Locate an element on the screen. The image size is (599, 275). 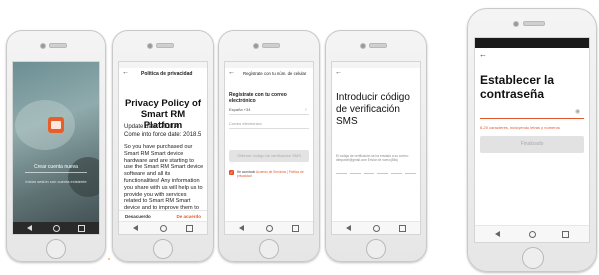
code-input-boxes is located at coordinates (376, 173).